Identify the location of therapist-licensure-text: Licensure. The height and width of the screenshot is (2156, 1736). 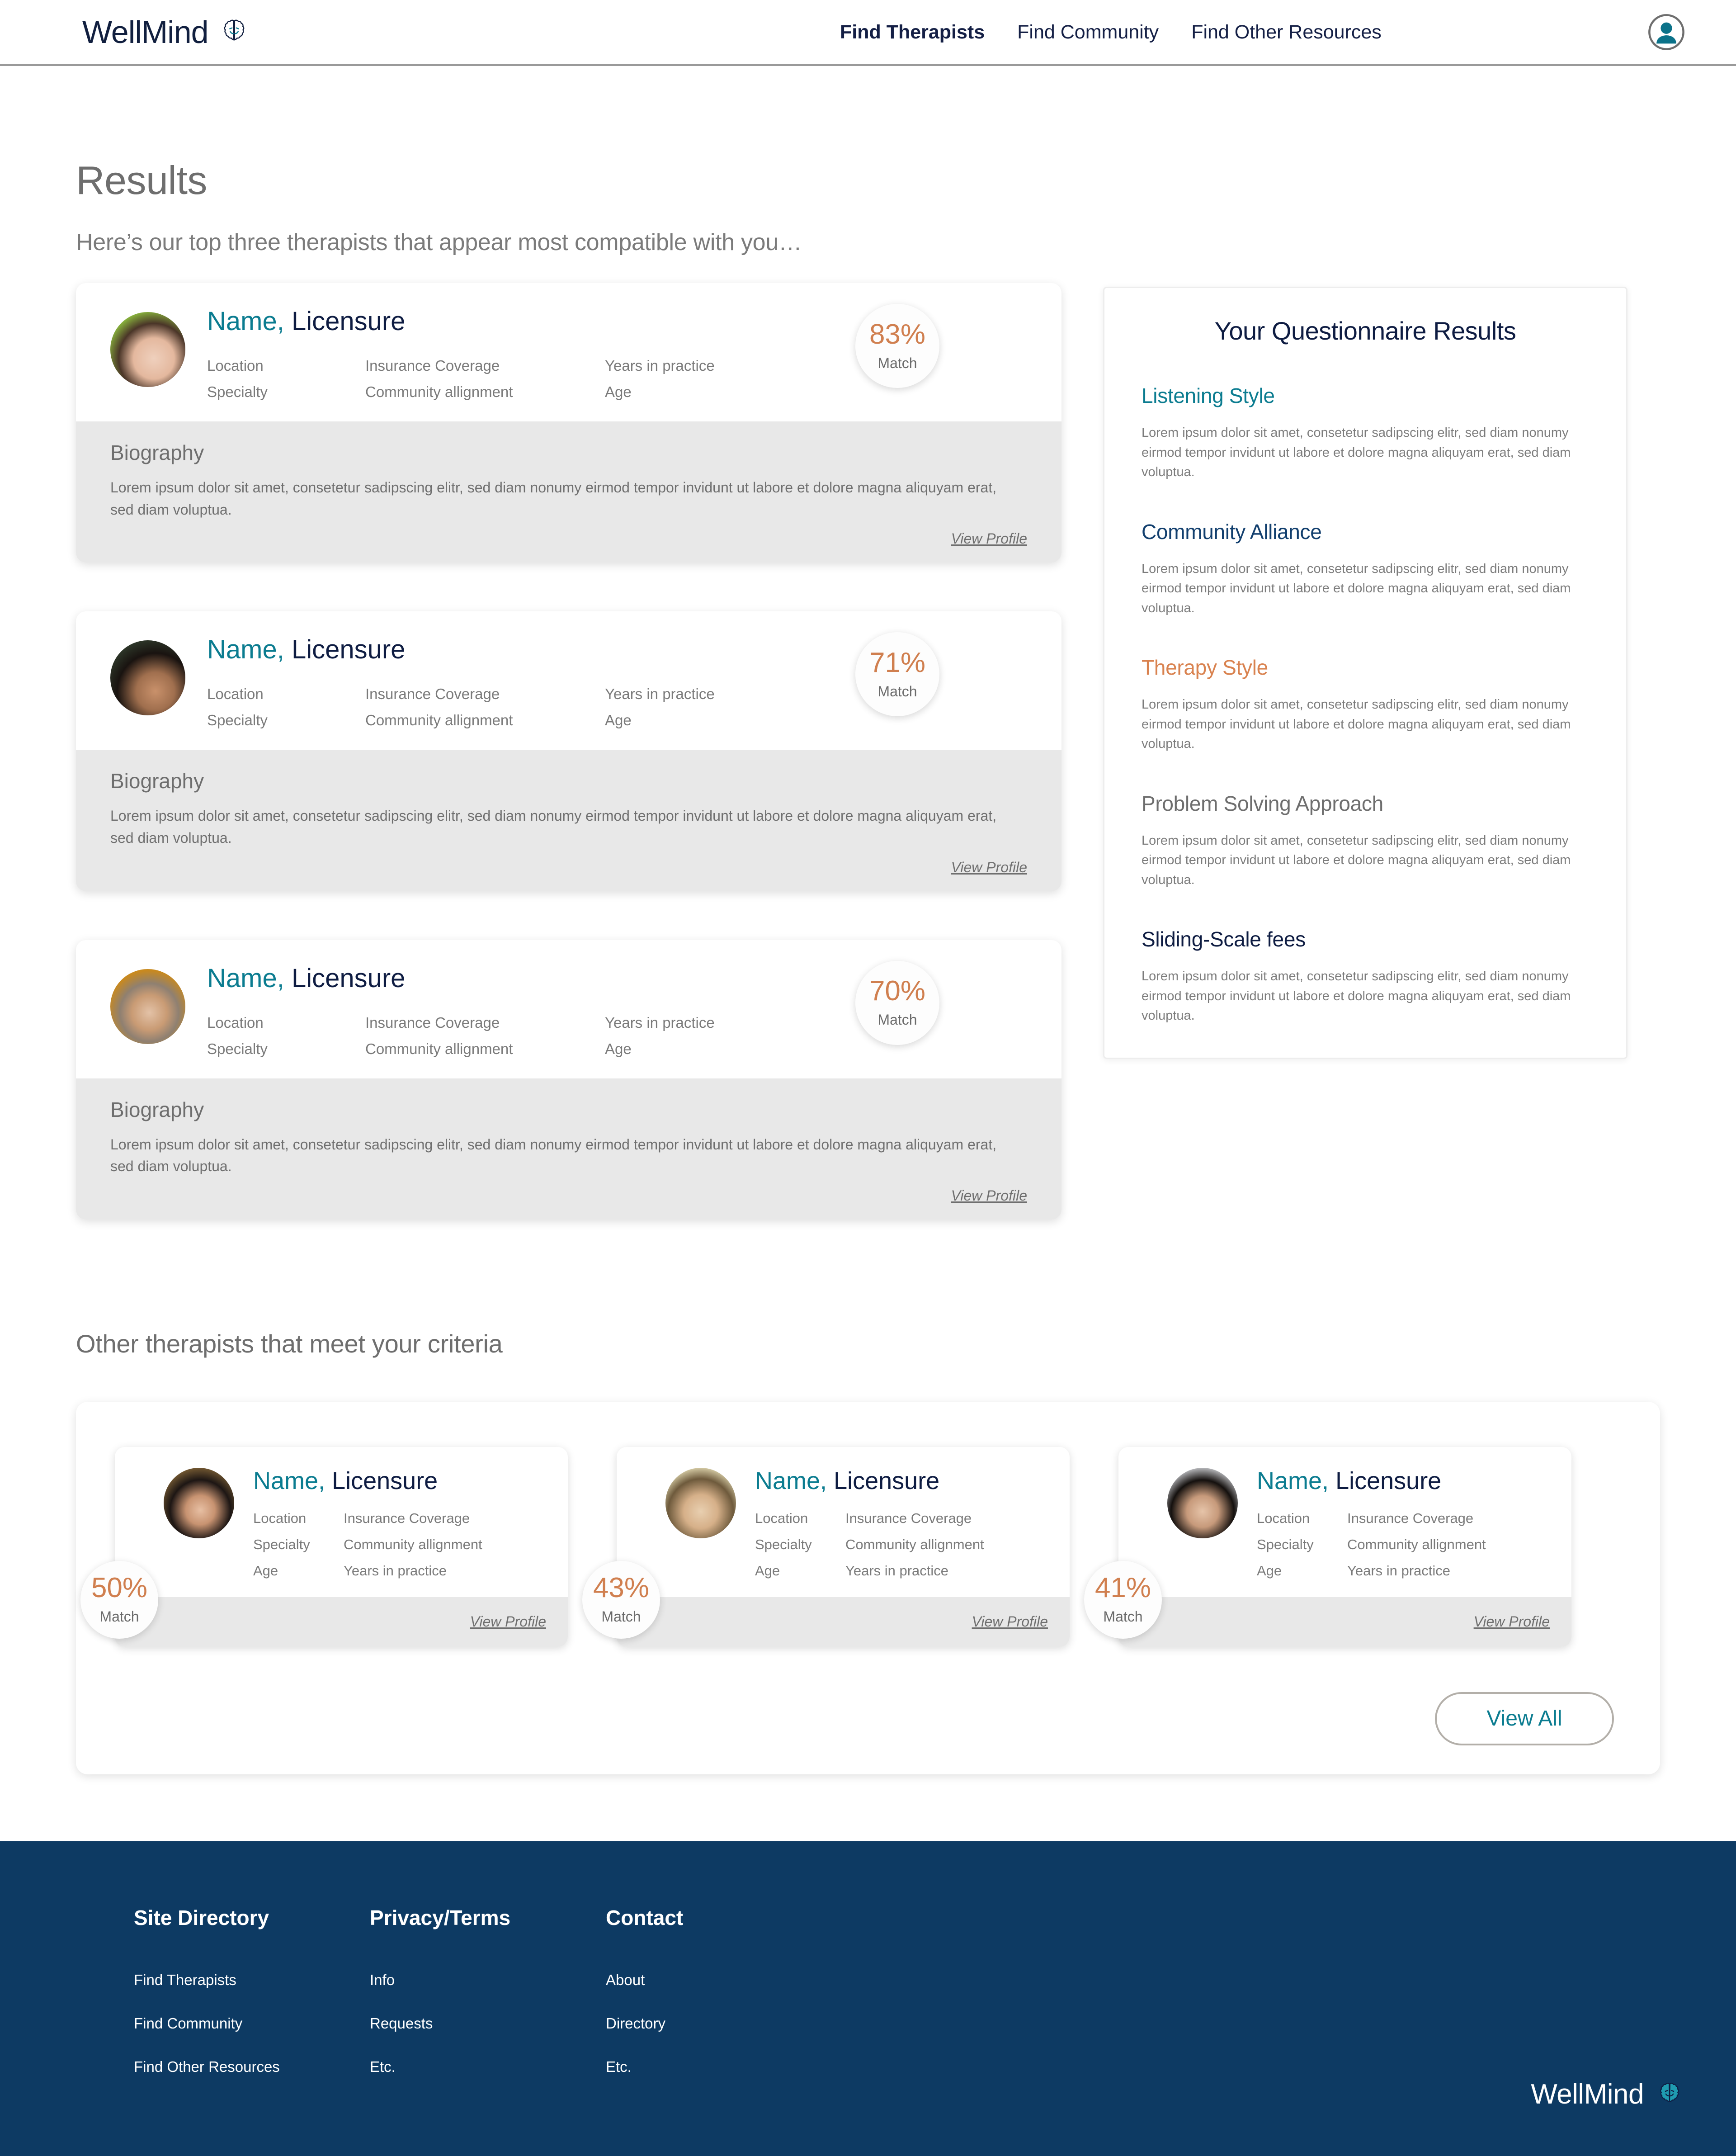
(348, 978).